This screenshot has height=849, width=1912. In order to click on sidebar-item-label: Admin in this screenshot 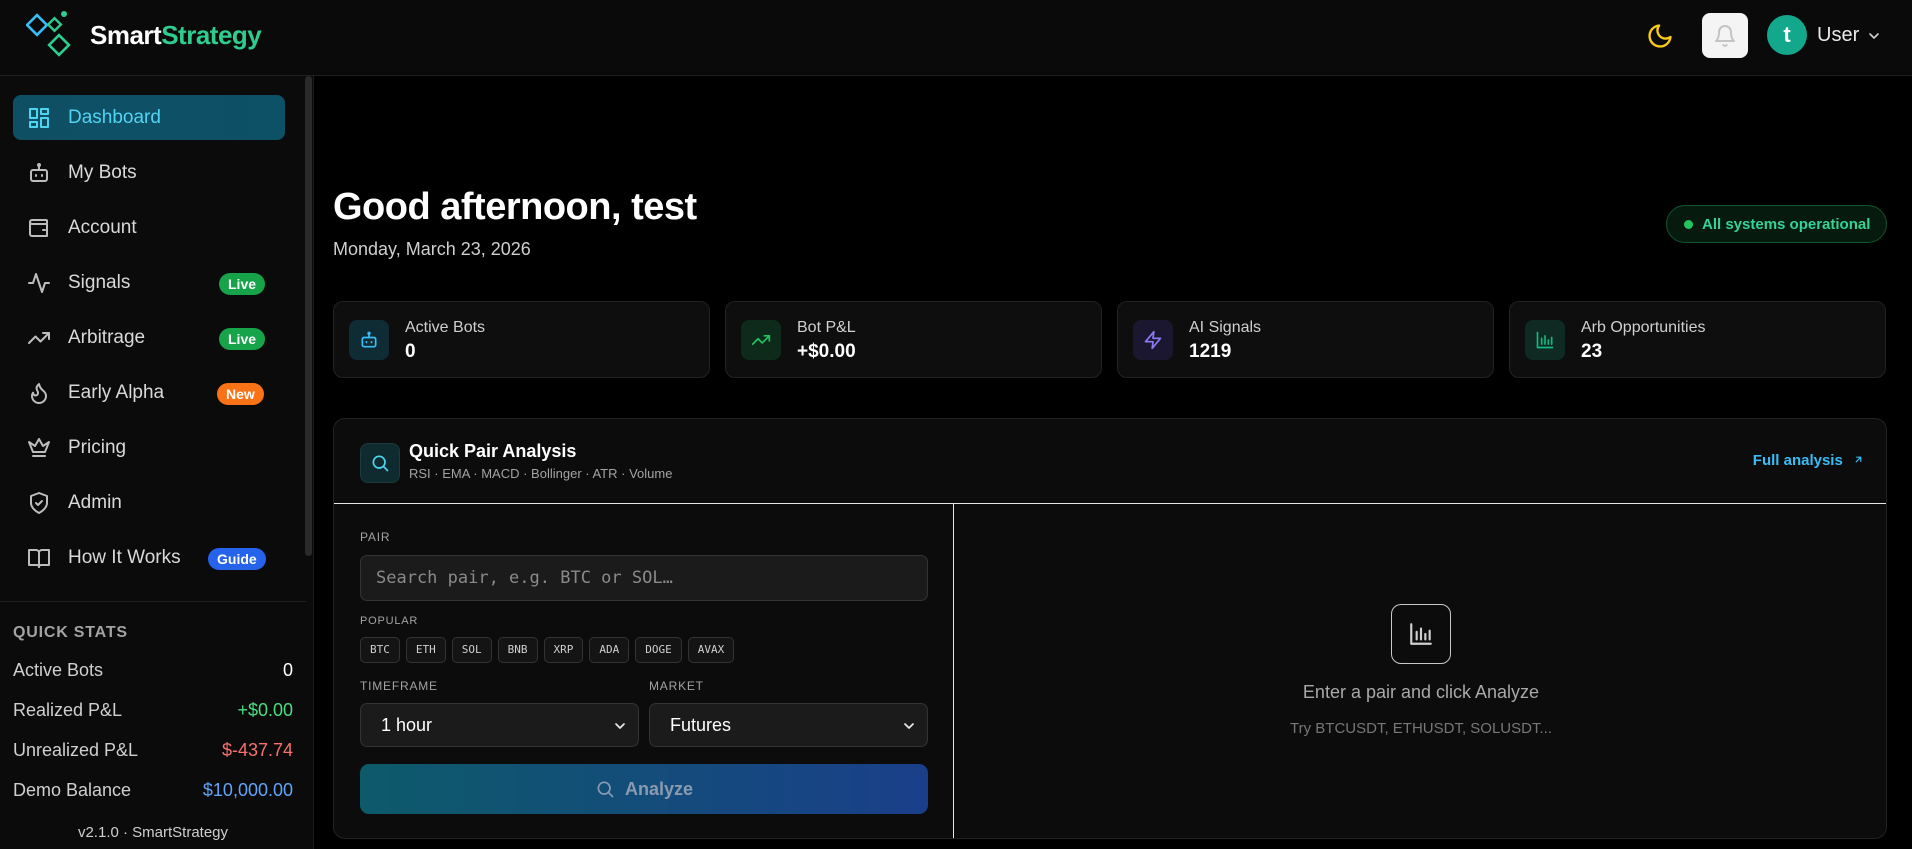, I will do `click(95, 502)`.